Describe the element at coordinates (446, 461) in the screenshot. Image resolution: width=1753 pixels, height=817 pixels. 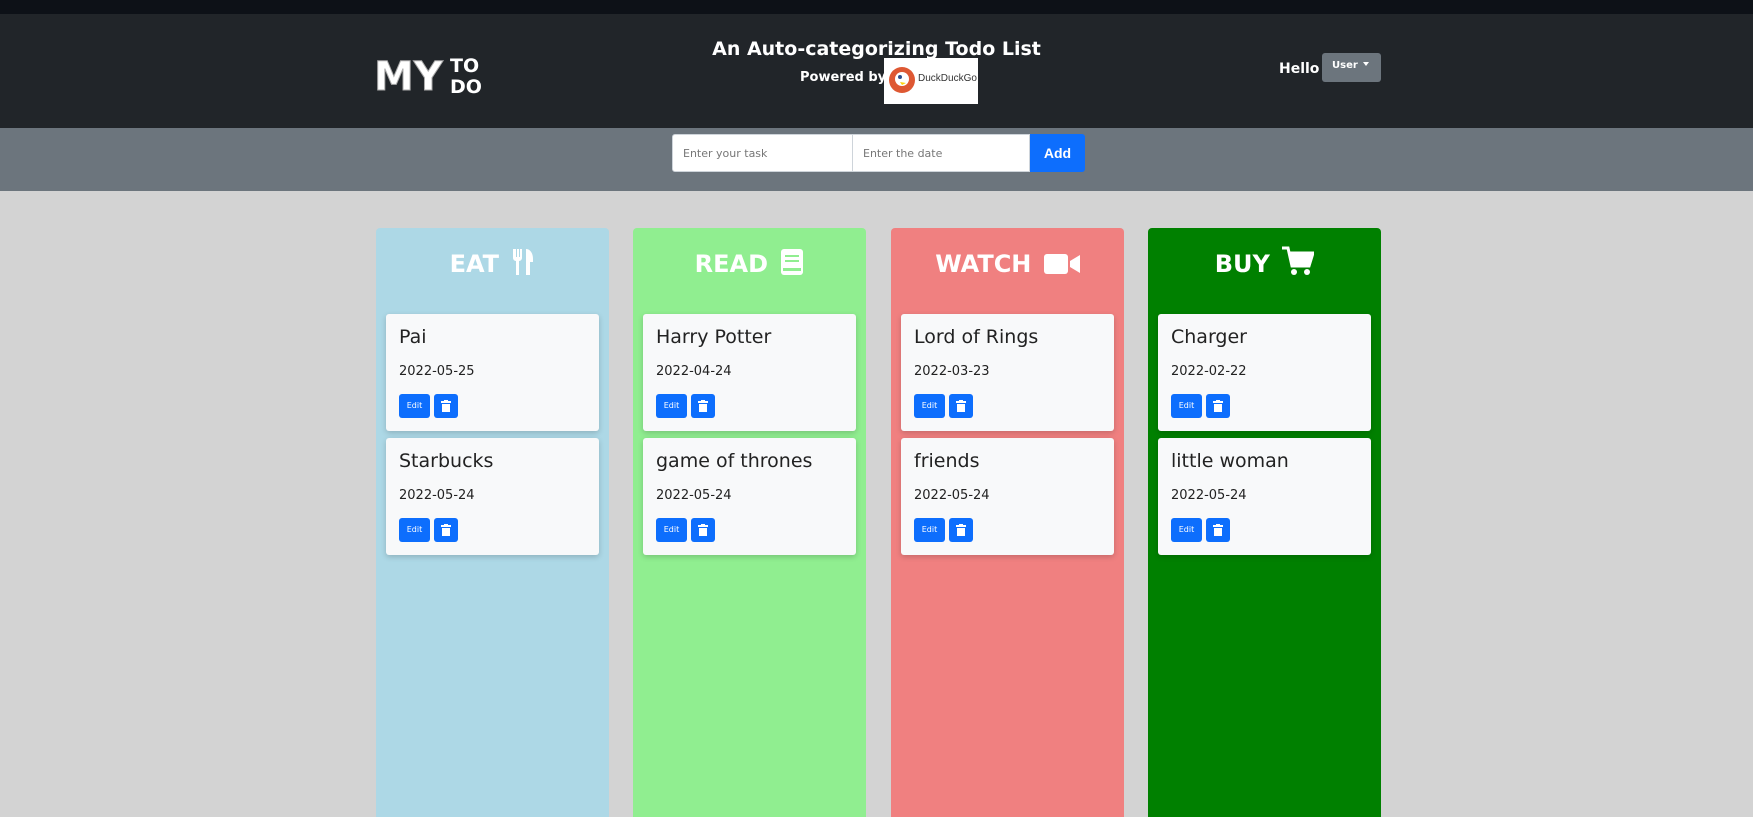
I see `task-title: Starbucks` at that location.